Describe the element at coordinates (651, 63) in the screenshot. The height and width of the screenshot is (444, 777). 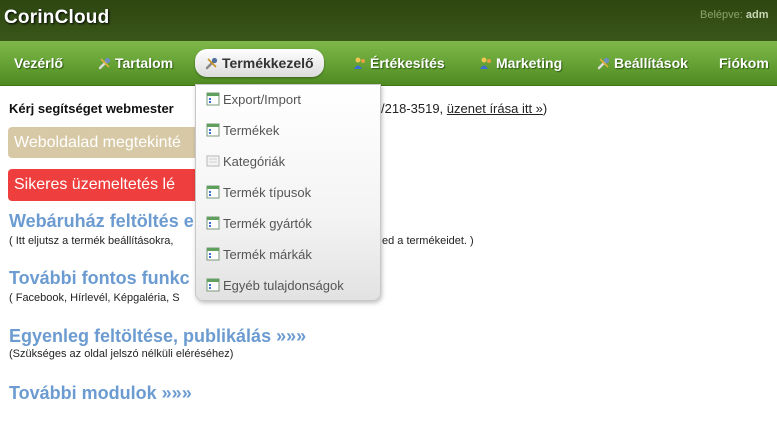
I see `nav-label: Beállítások` at that location.